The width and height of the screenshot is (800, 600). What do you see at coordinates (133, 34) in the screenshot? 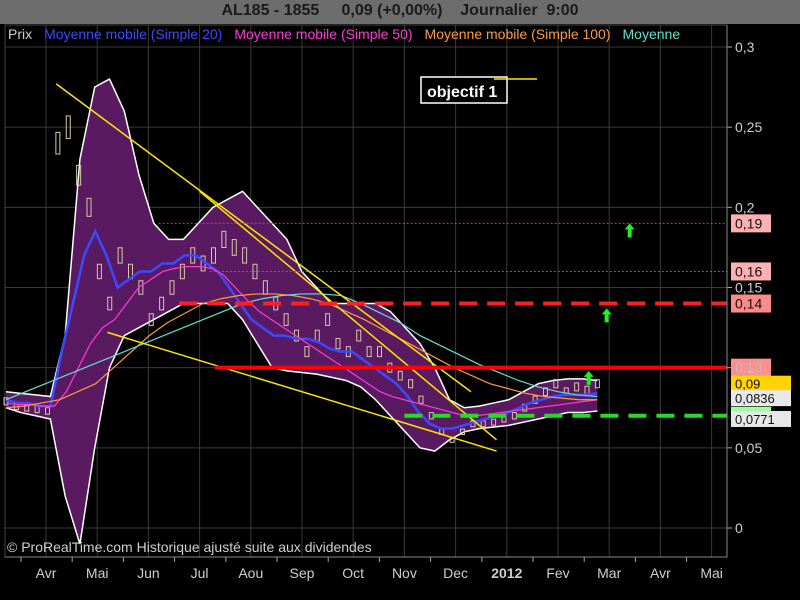
I see `legend-item: Moyenne mobile (Simple 20)` at bounding box center [133, 34].